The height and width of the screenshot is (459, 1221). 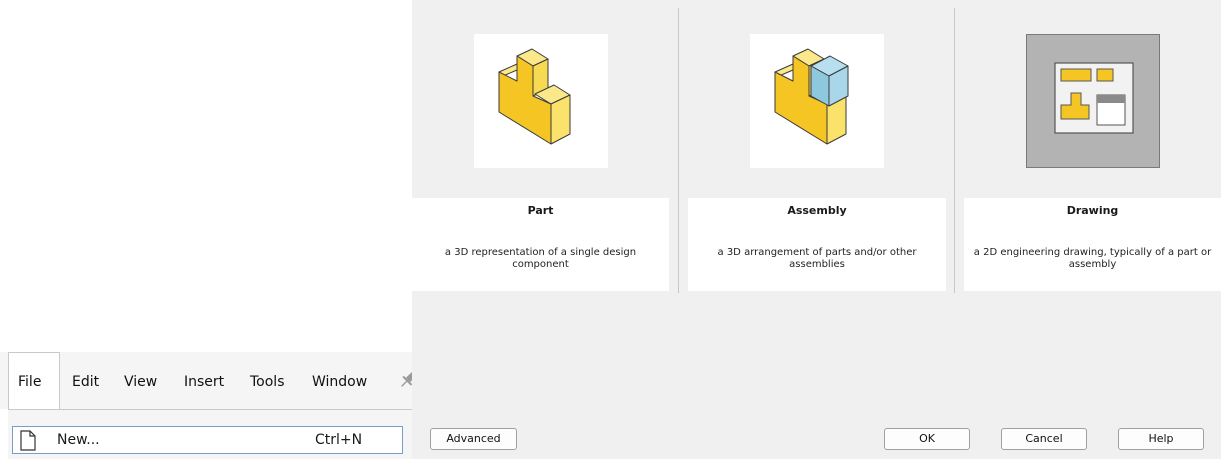 I want to click on menu-file: File, so click(x=29, y=382).